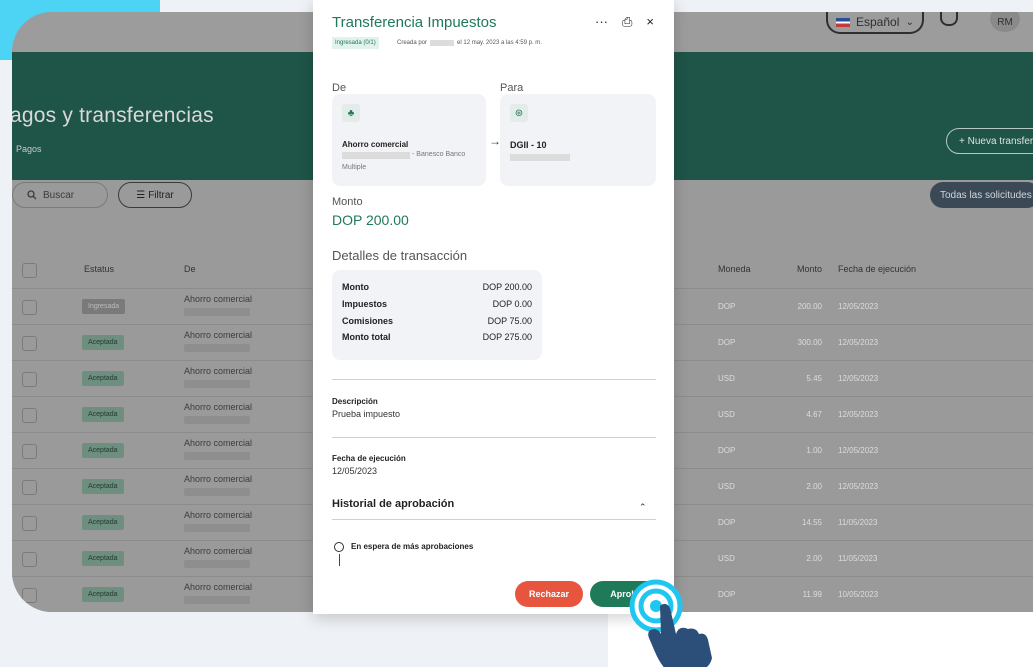  Describe the element at coordinates (437, 304) in the screenshot. I see `details-row: Impuestos DOP 0.00` at that location.